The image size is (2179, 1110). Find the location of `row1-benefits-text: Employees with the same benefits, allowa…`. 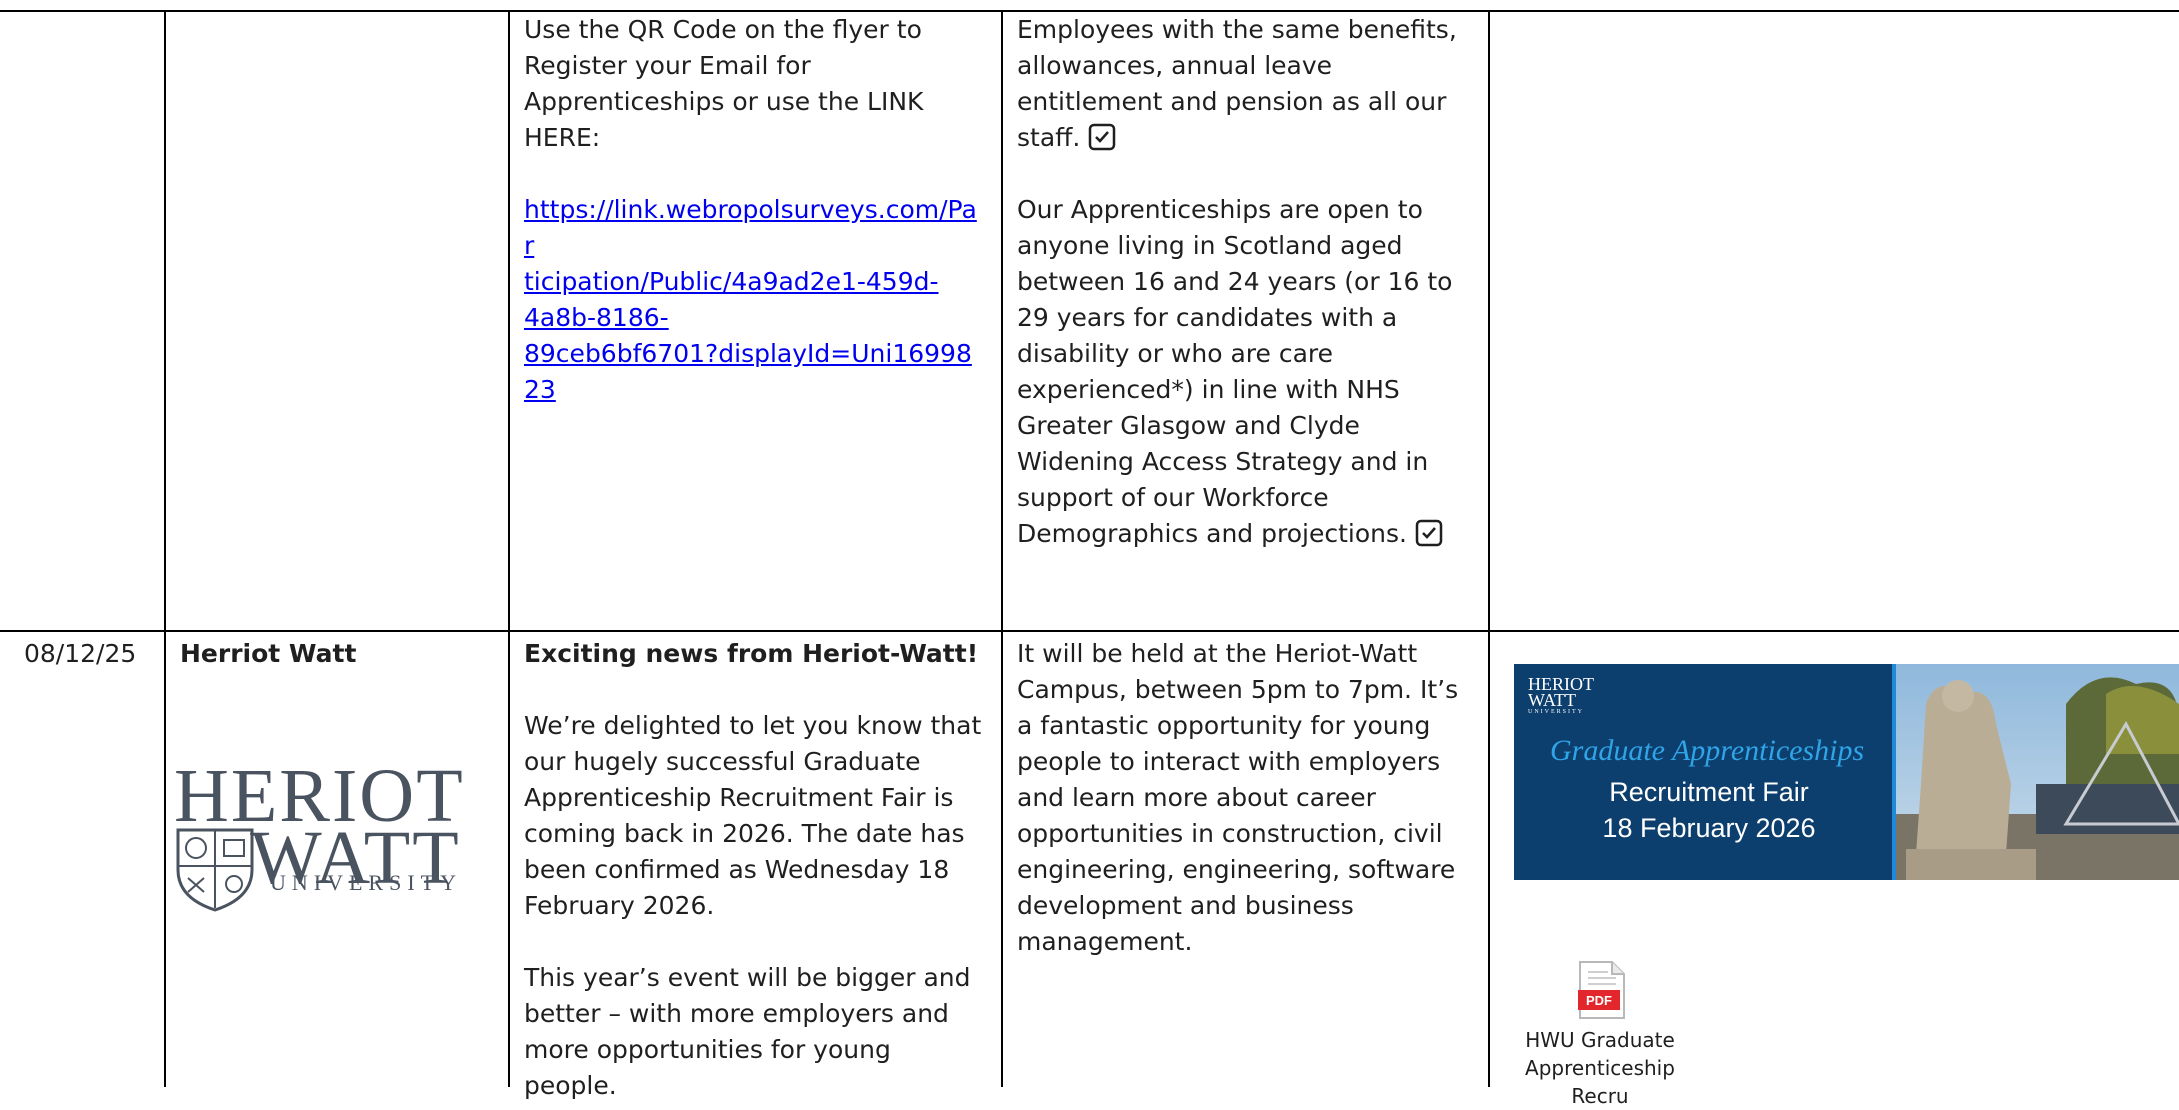

row1-benefits-text: Employees with the same benefits, allowa… is located at coordinates (1245, 84).